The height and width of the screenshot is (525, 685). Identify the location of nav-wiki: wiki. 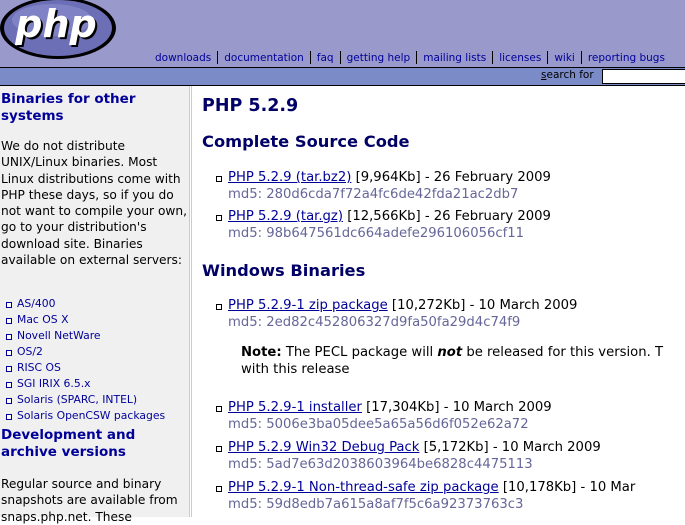
(564, 58).